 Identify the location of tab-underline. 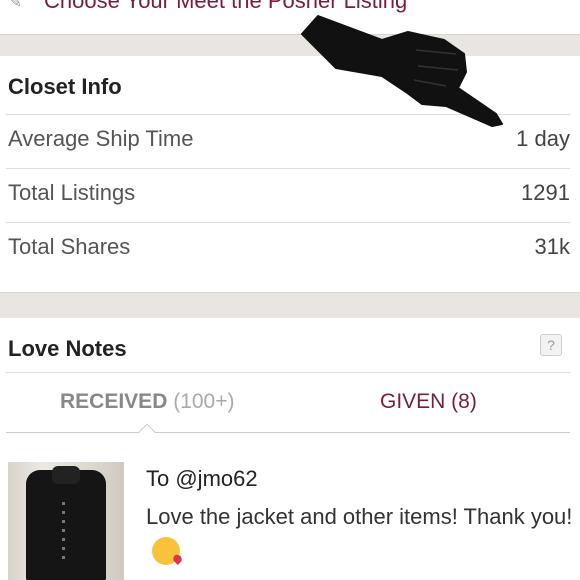
(288, 432).